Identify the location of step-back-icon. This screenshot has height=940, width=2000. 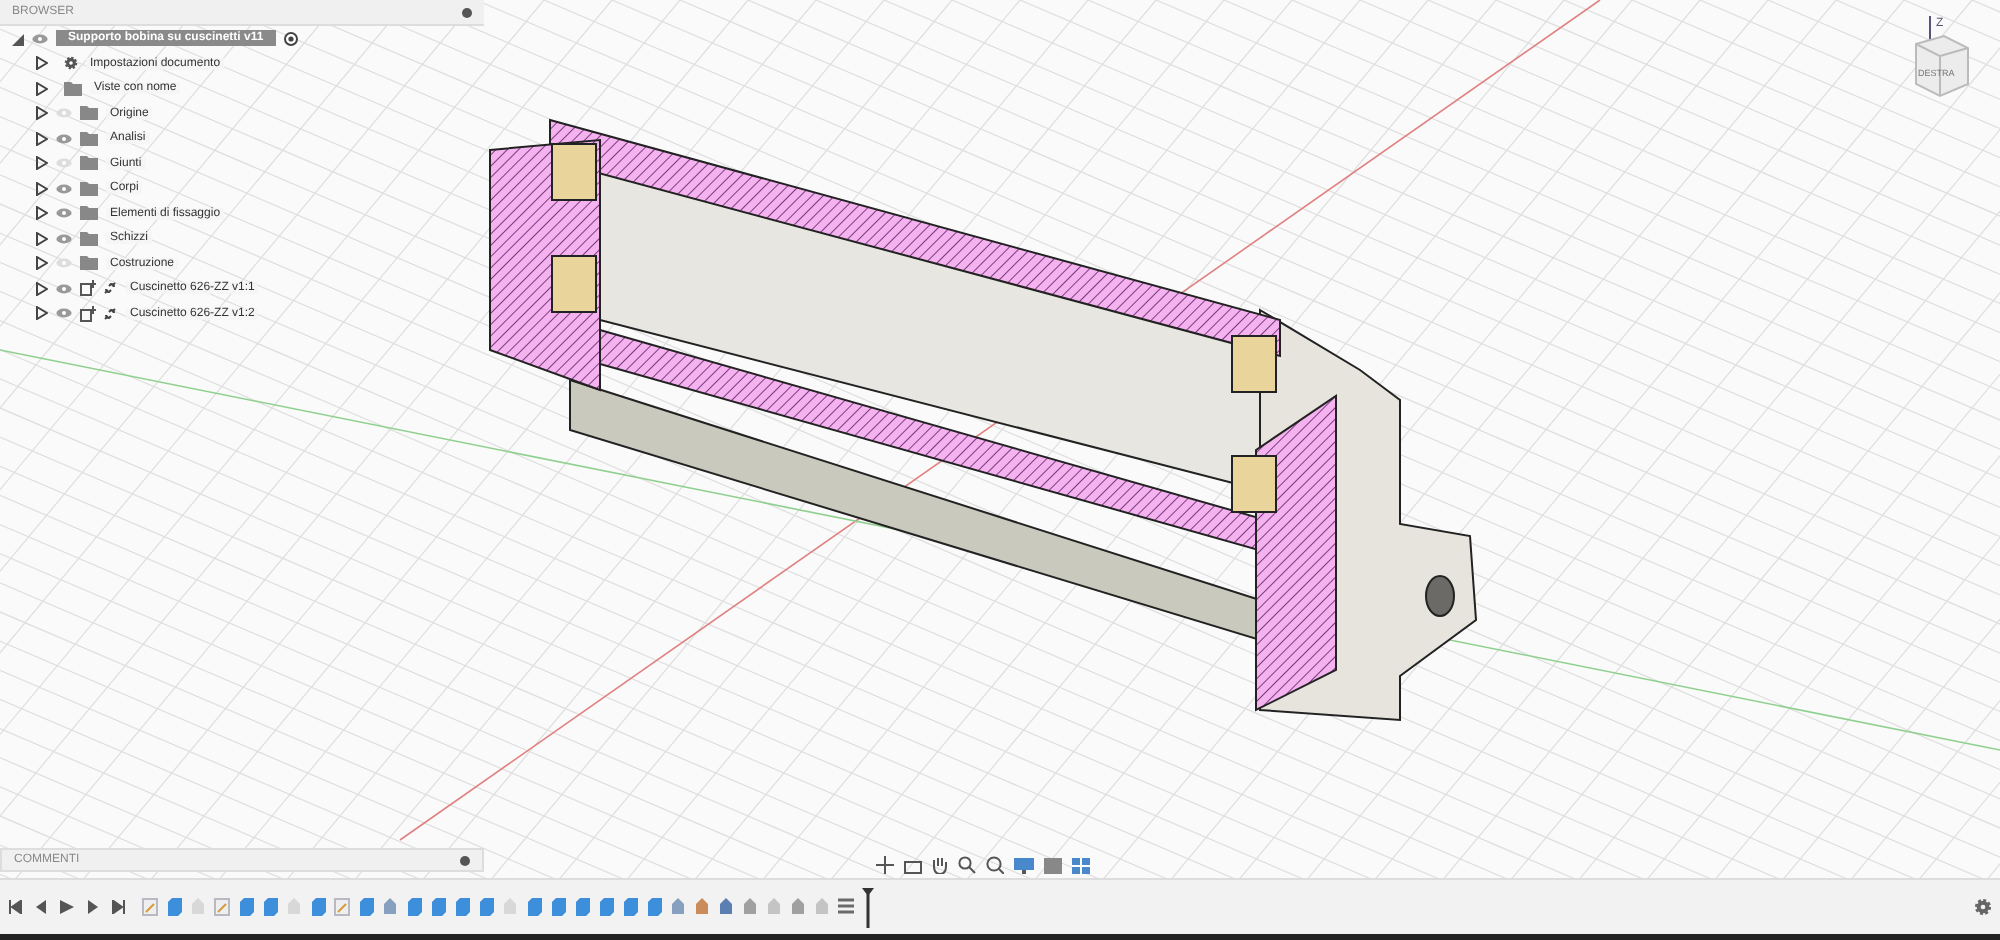
(41, 907).